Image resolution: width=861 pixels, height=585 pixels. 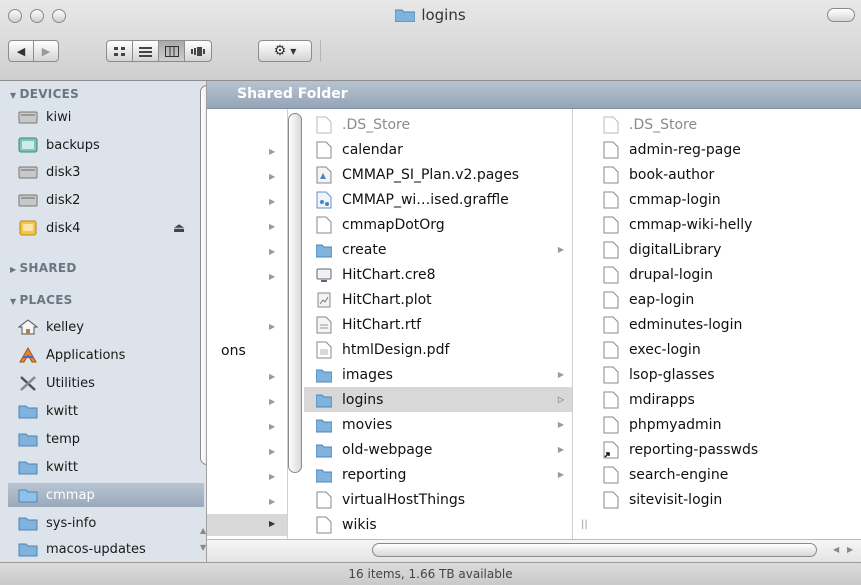 What do you see at coordinates (108, 228) in the screenshot?
I see `sidebar-item-disk4: disk4 ⏏` at bounding box center [108, 228].